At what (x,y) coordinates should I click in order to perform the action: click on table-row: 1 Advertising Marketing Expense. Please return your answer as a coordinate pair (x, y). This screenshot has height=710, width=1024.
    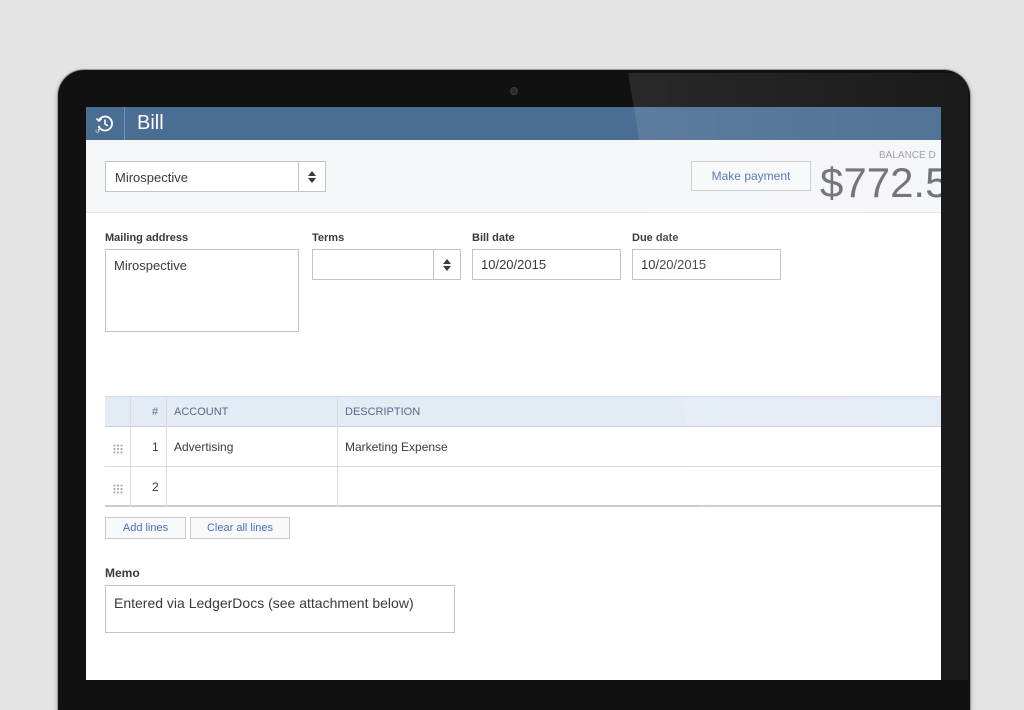
    Looking at the image, I should click on (523, 447).